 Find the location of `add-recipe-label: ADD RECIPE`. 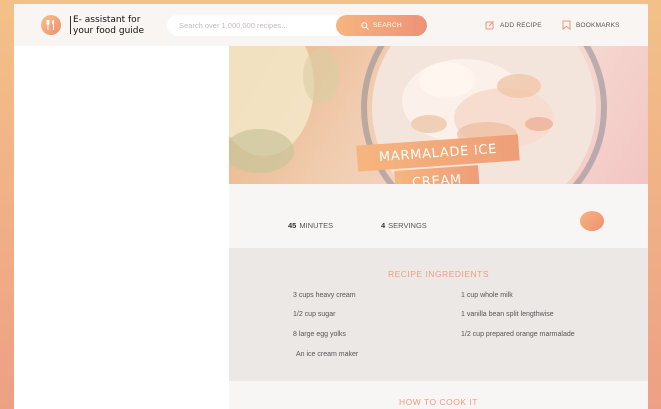

add-recipe-label: ADD RECIPE is located at coordinates (521, 25).